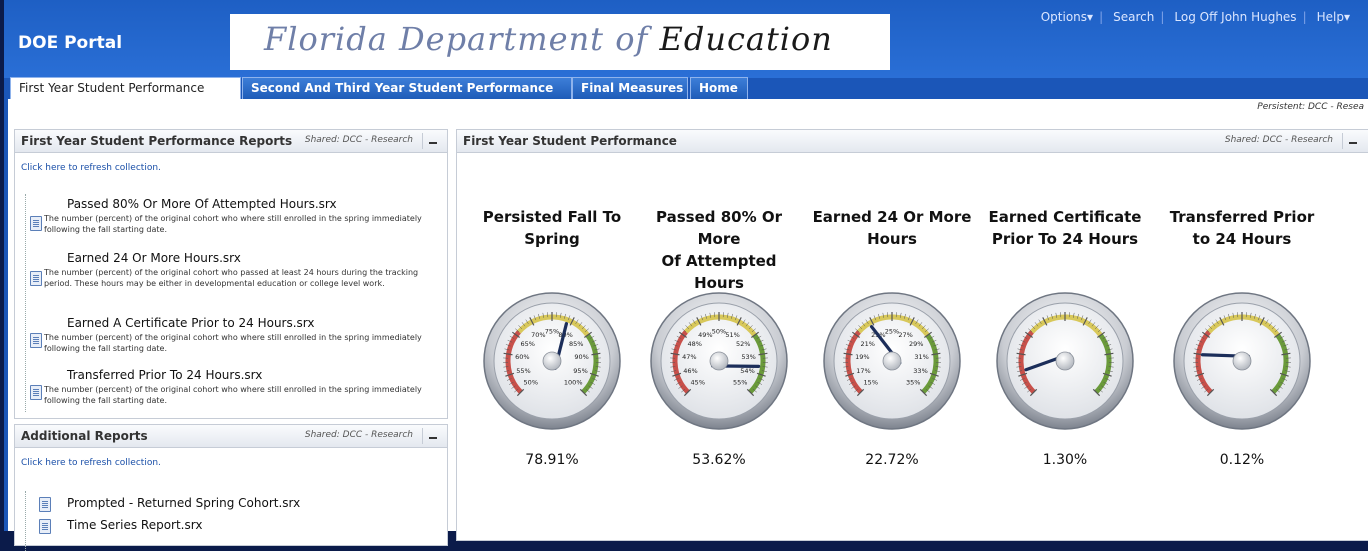 The height and width of the screenshot is (551, 1368). I want to click on gauge-tick-label: 19%, so click(862, 357).